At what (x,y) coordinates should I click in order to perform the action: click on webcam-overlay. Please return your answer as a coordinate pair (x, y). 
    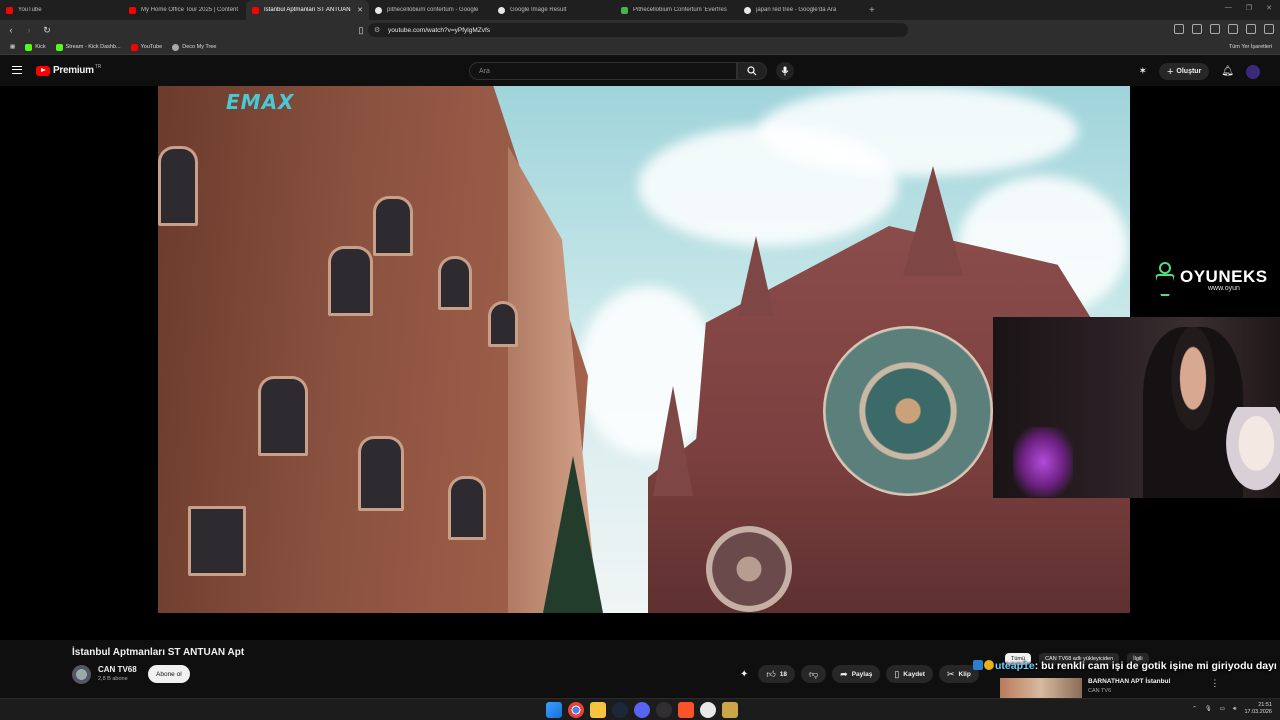
    Looking at the image, I should click on (1136, 407).